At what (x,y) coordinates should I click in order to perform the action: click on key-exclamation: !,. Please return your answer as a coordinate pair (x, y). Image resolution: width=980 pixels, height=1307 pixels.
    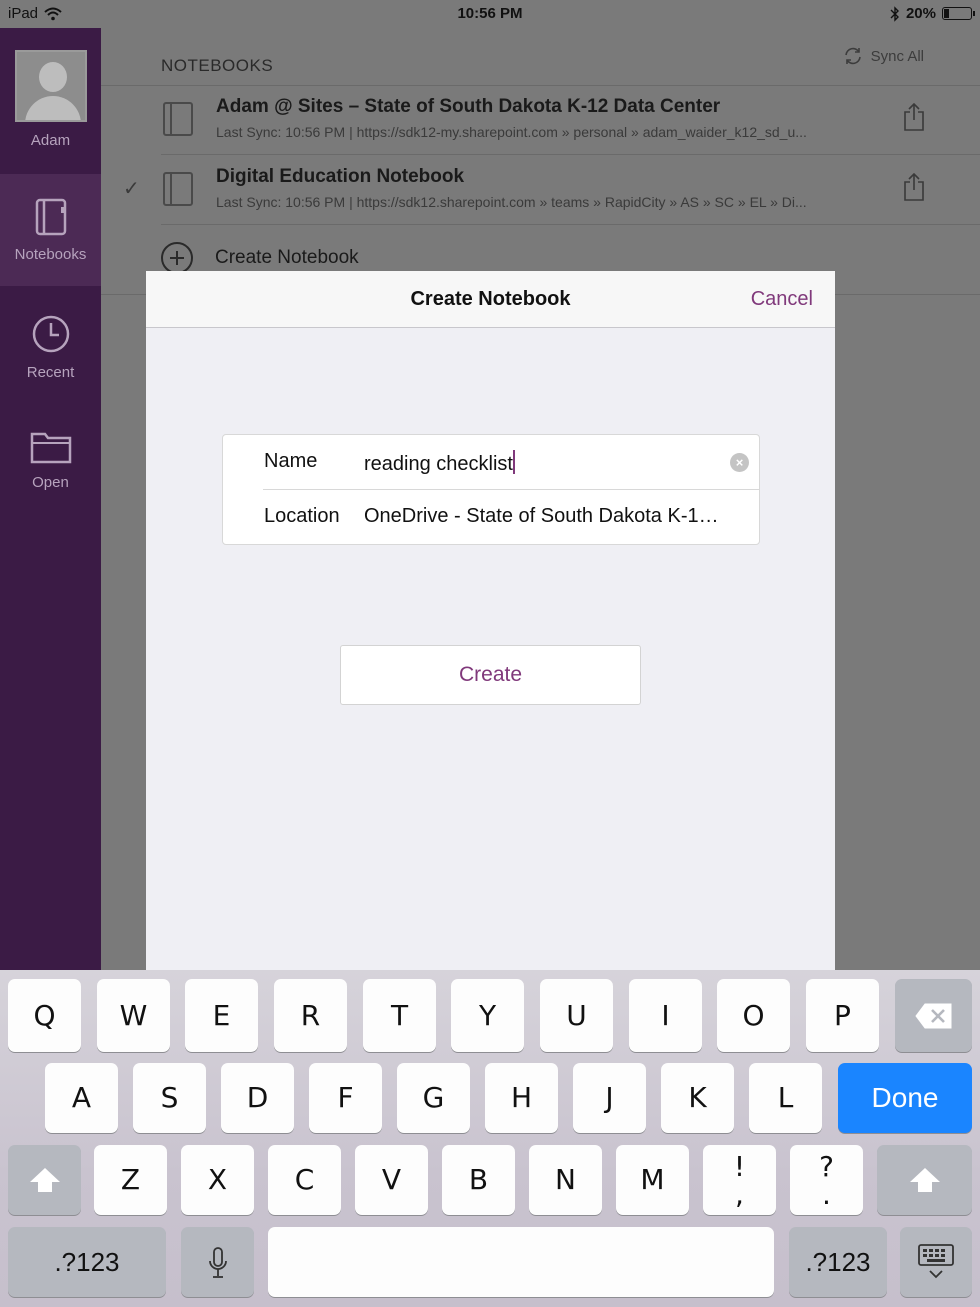
    Looking at the image, I should click on (739, 1180).